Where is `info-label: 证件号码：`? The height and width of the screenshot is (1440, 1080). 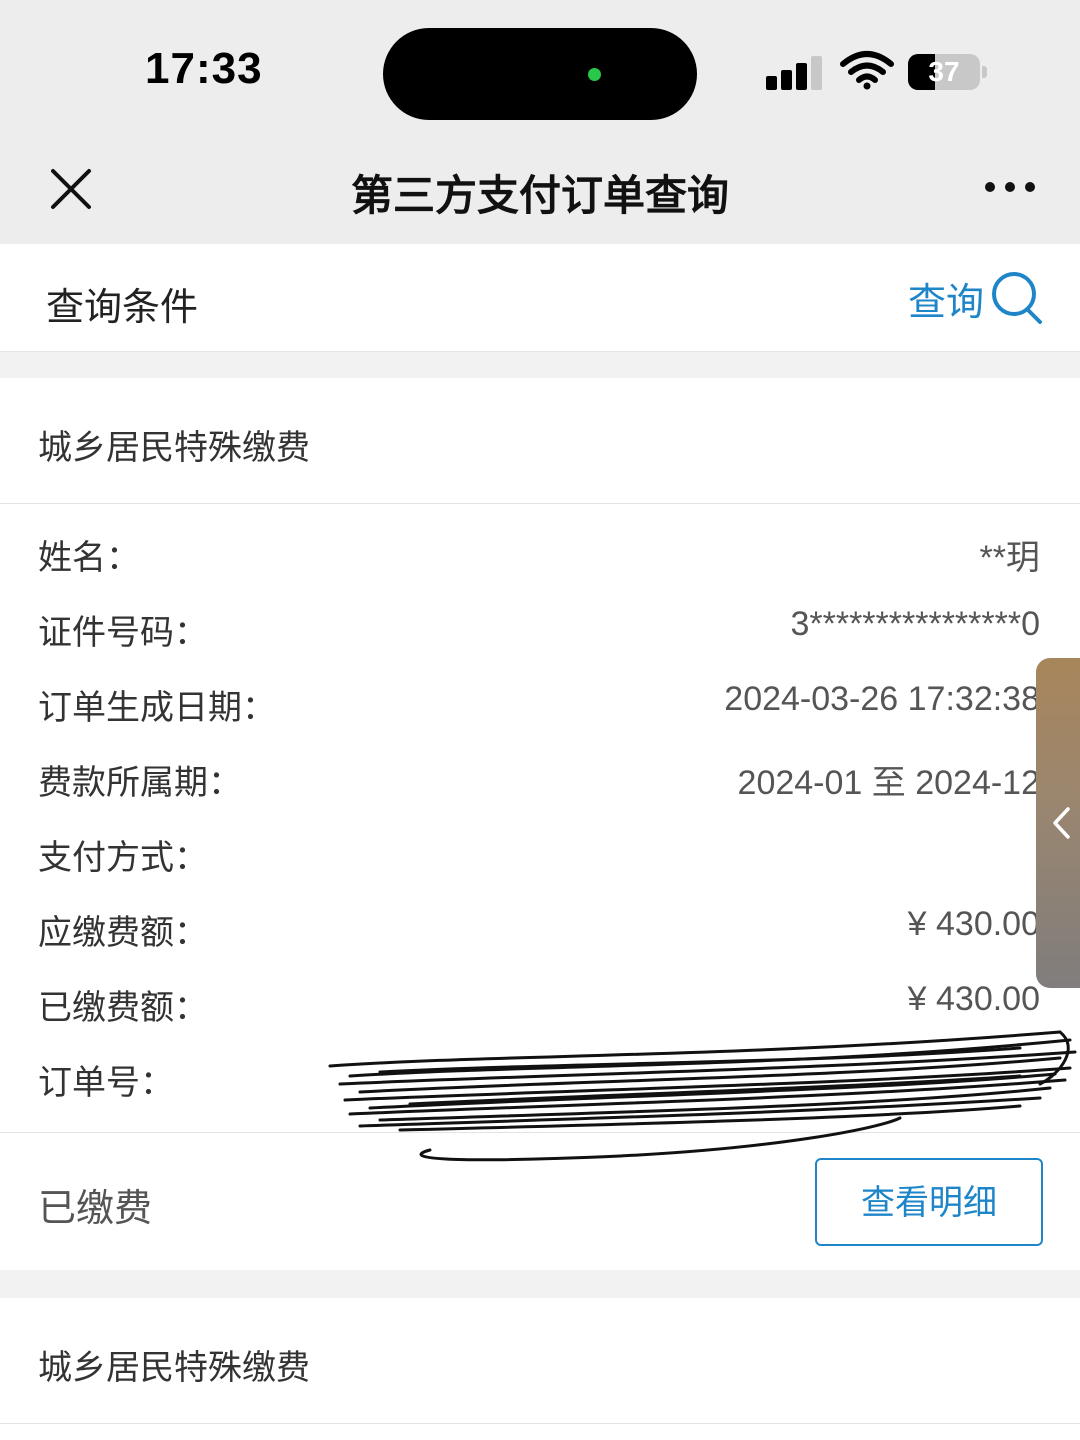
info-label: 证件号码： is located at coordinates (123, 633).